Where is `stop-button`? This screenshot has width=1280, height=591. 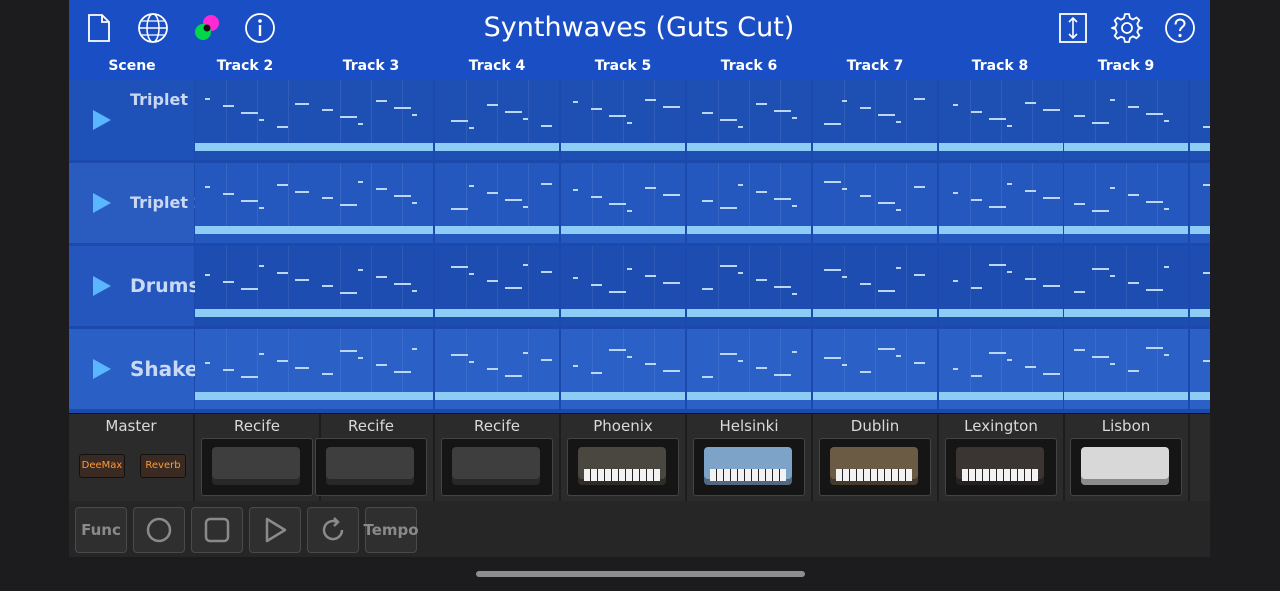 stop-button is located at coordinates (217, 530).